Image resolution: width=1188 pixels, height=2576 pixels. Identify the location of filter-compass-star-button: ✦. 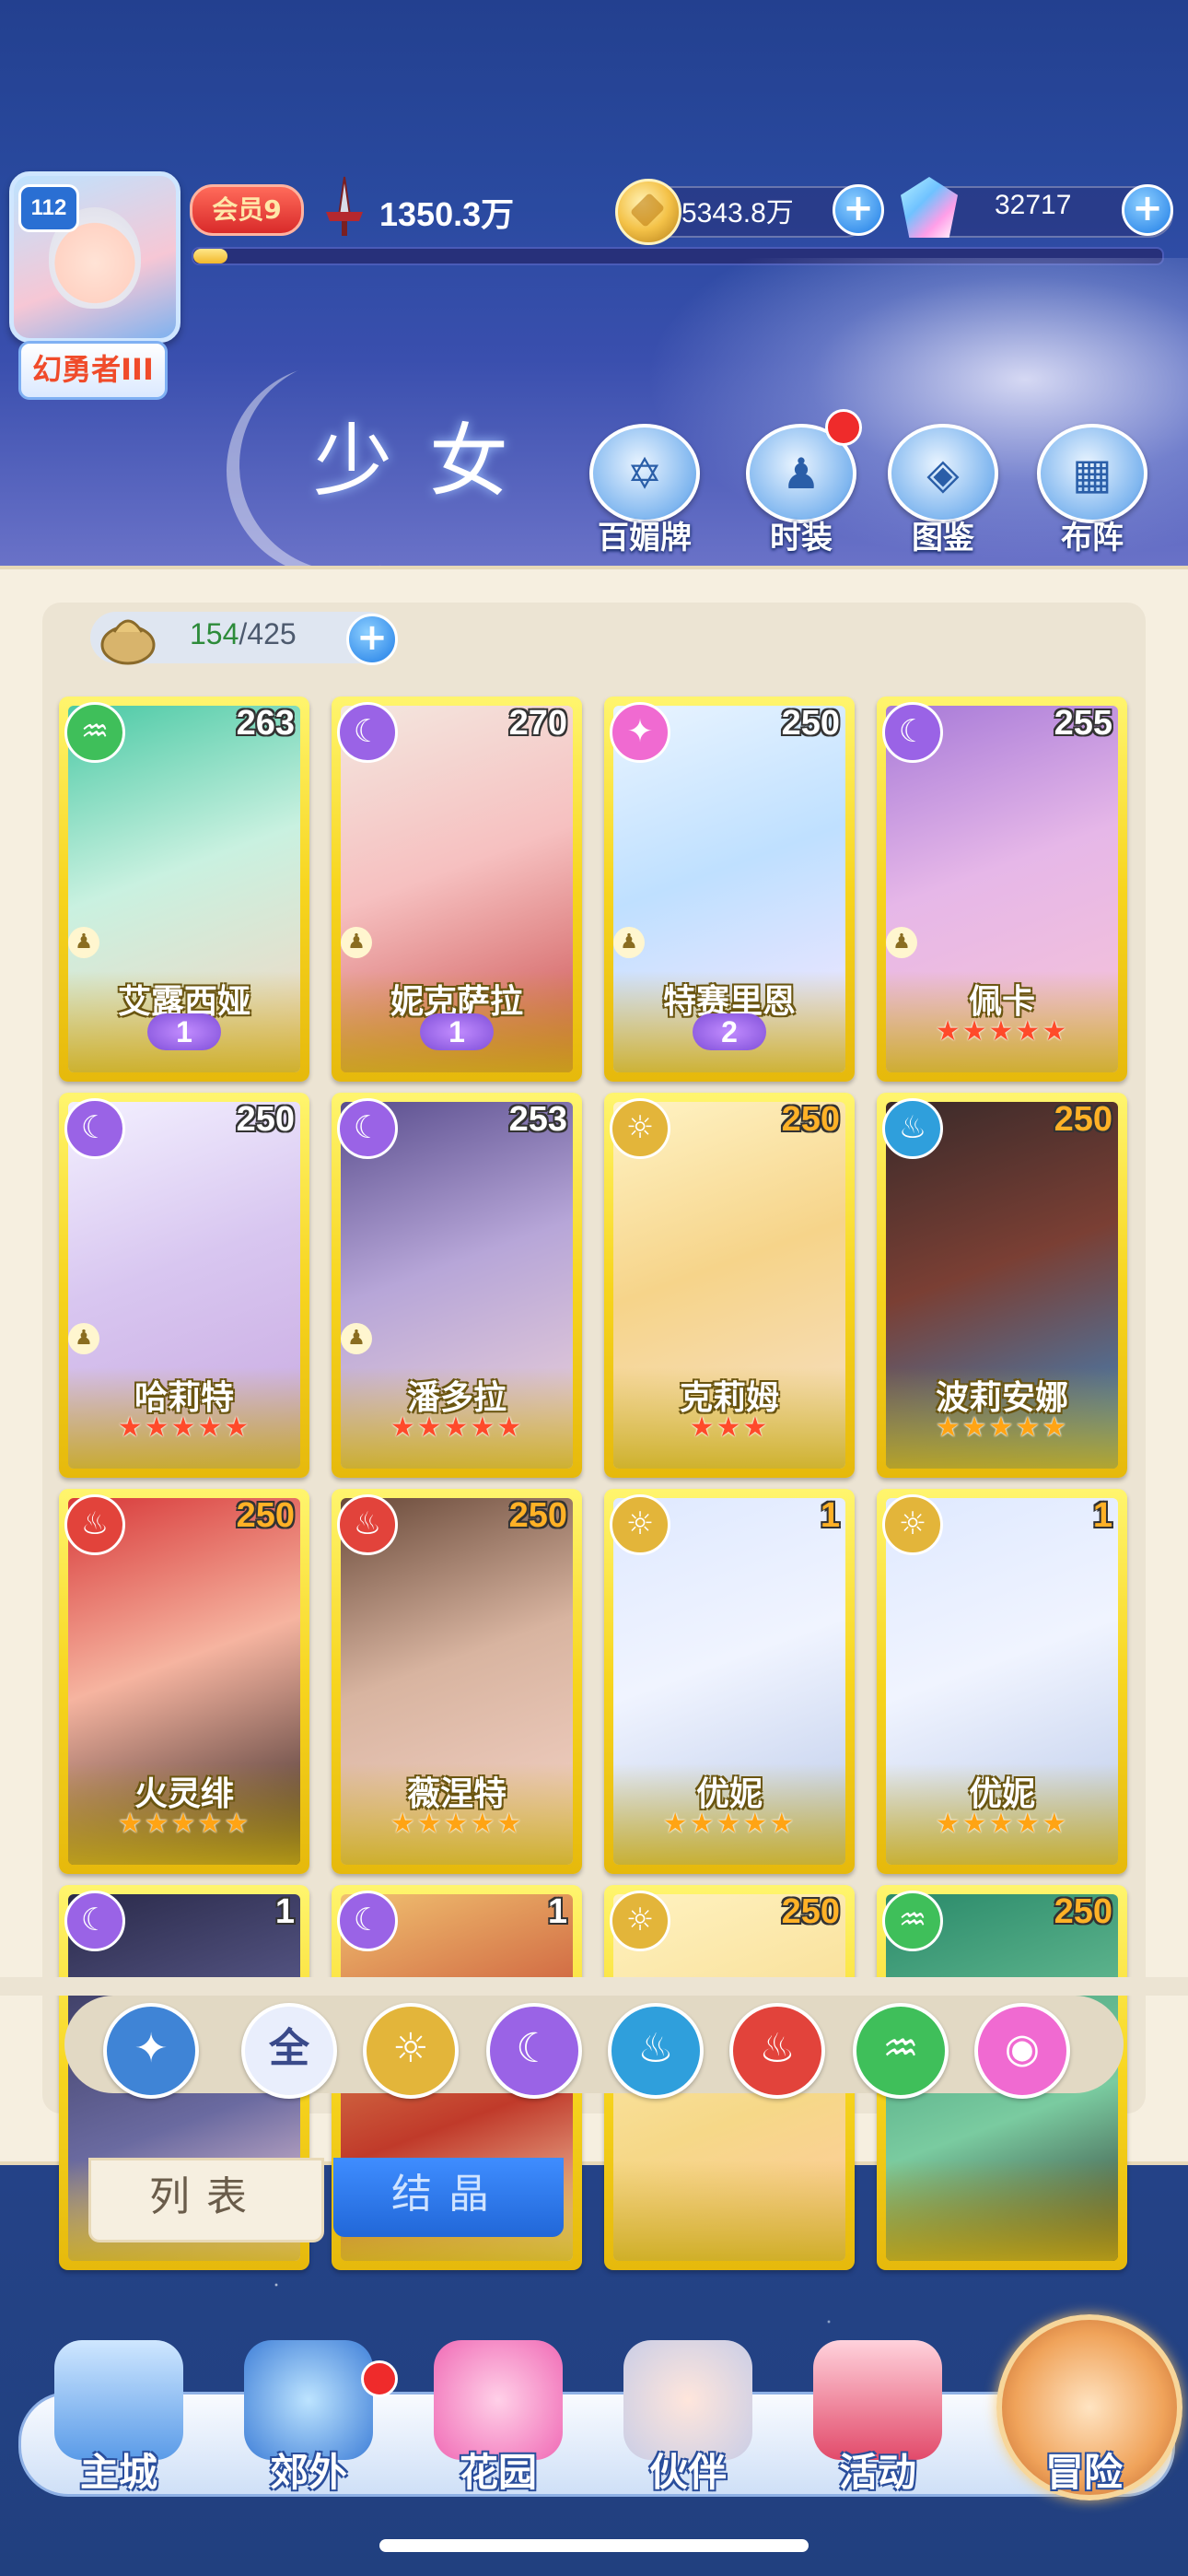
(151, 2051).